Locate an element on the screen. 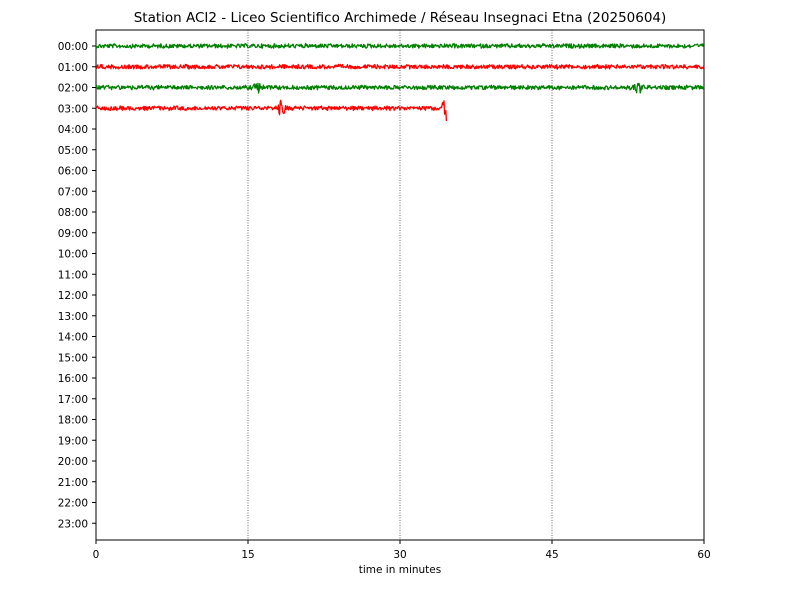  y-tick-label: 17:00 is located at coordinates (73, 400).